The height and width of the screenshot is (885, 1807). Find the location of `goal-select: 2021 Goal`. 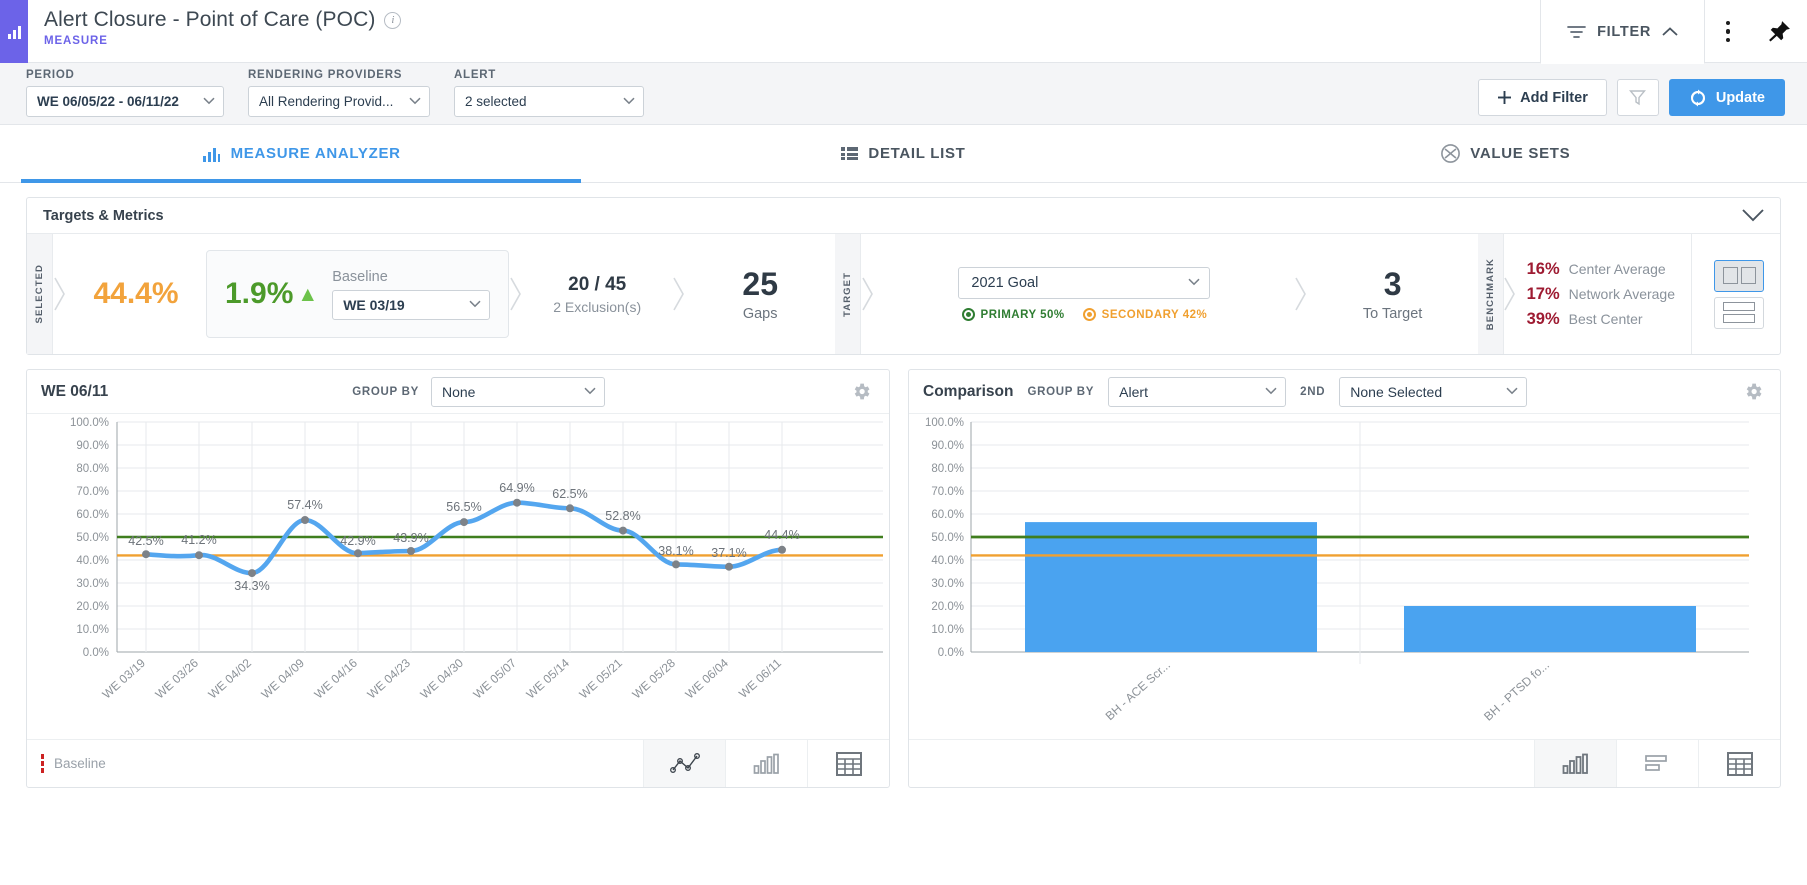

goal-select: 2021 Goal is located at coordinates (1084, 283).